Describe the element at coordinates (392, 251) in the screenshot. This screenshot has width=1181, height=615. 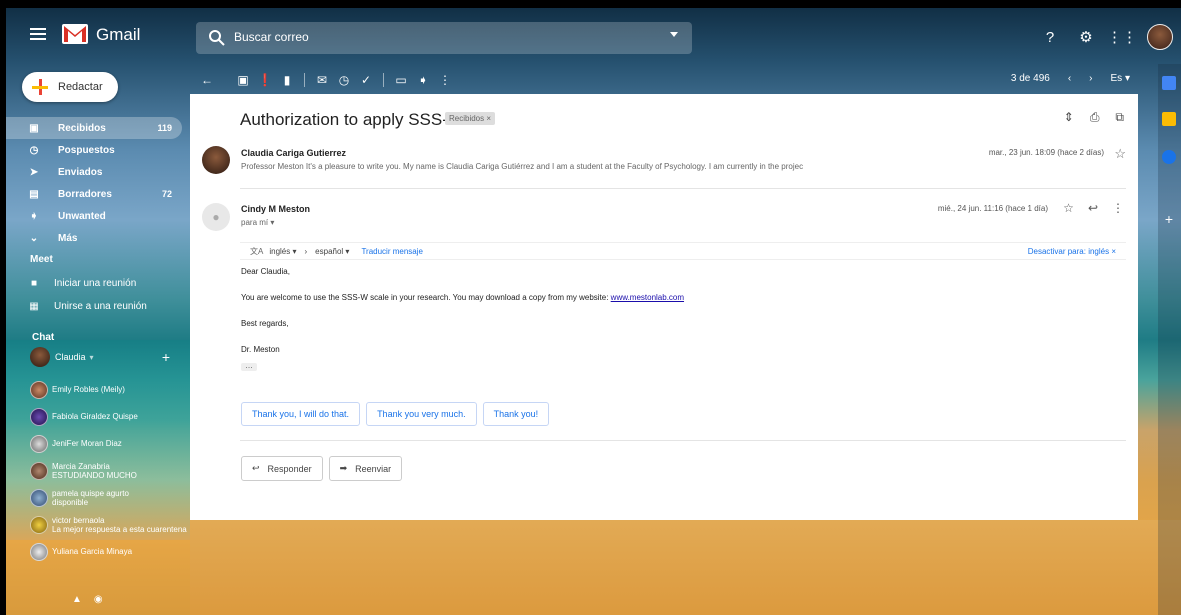
I see `translate-message-link: Traducir mensaje` at that location.